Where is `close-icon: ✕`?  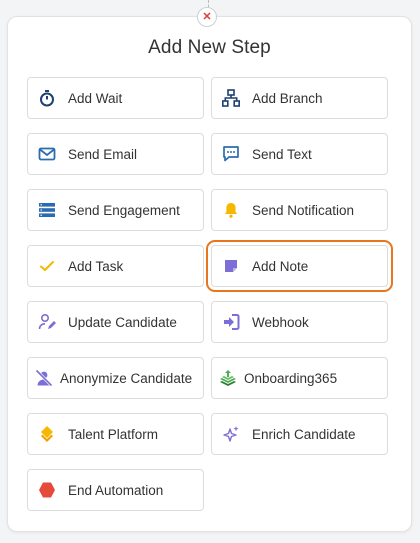
close-icon: ✕ is located at coordinates (207, 16).